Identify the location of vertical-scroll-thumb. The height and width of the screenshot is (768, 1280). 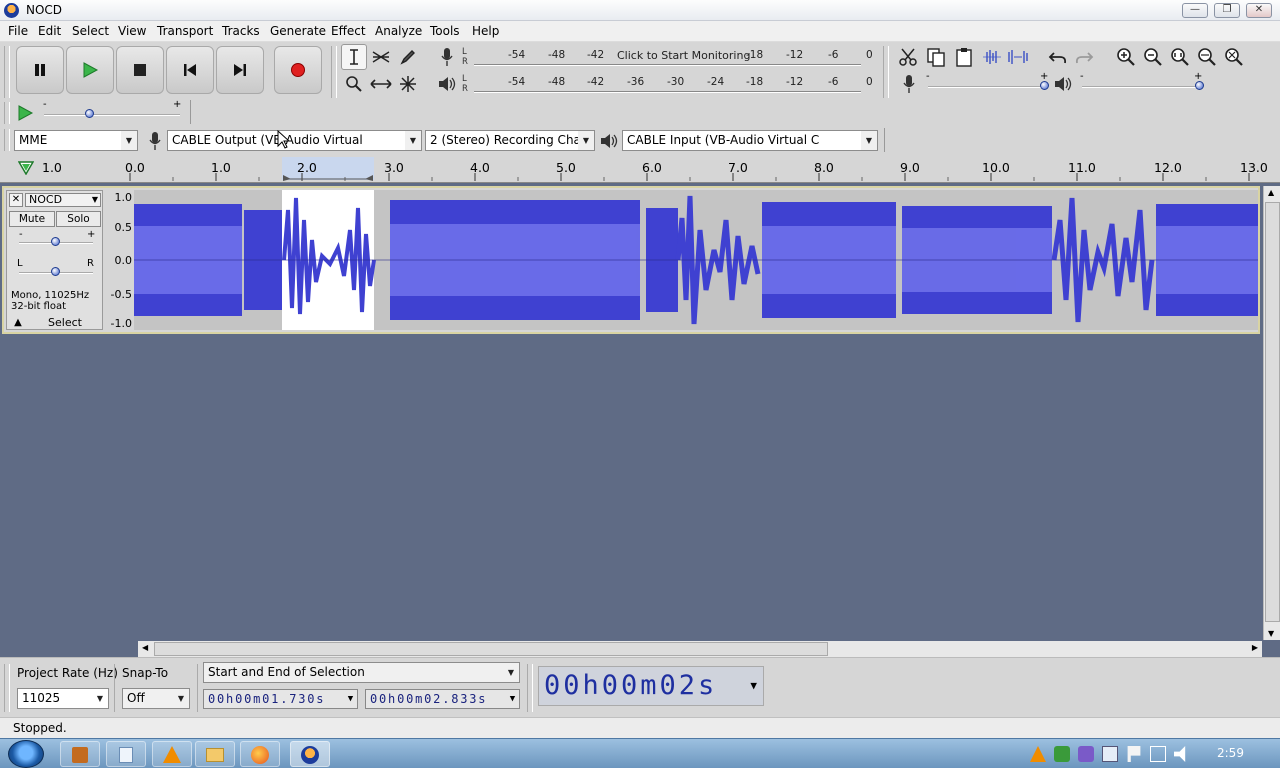
(1272, 412).